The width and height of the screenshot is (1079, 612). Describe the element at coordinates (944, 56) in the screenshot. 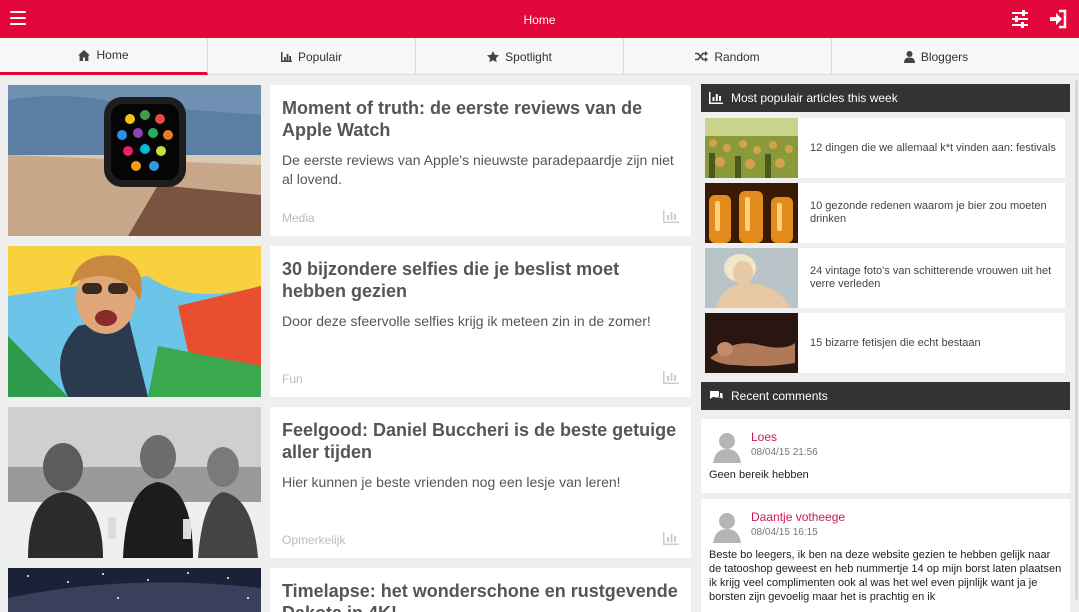

I see `tab-label: Bloggers` at that location.